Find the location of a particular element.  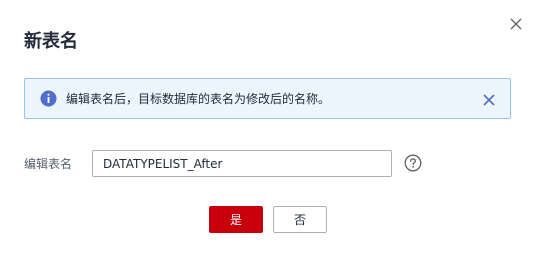

table-name-input is located at coordinates (242, 163).